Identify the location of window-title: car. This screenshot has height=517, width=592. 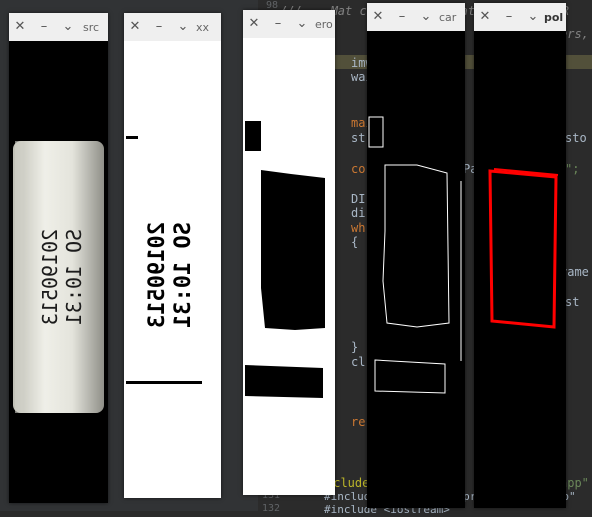
(448, 17).